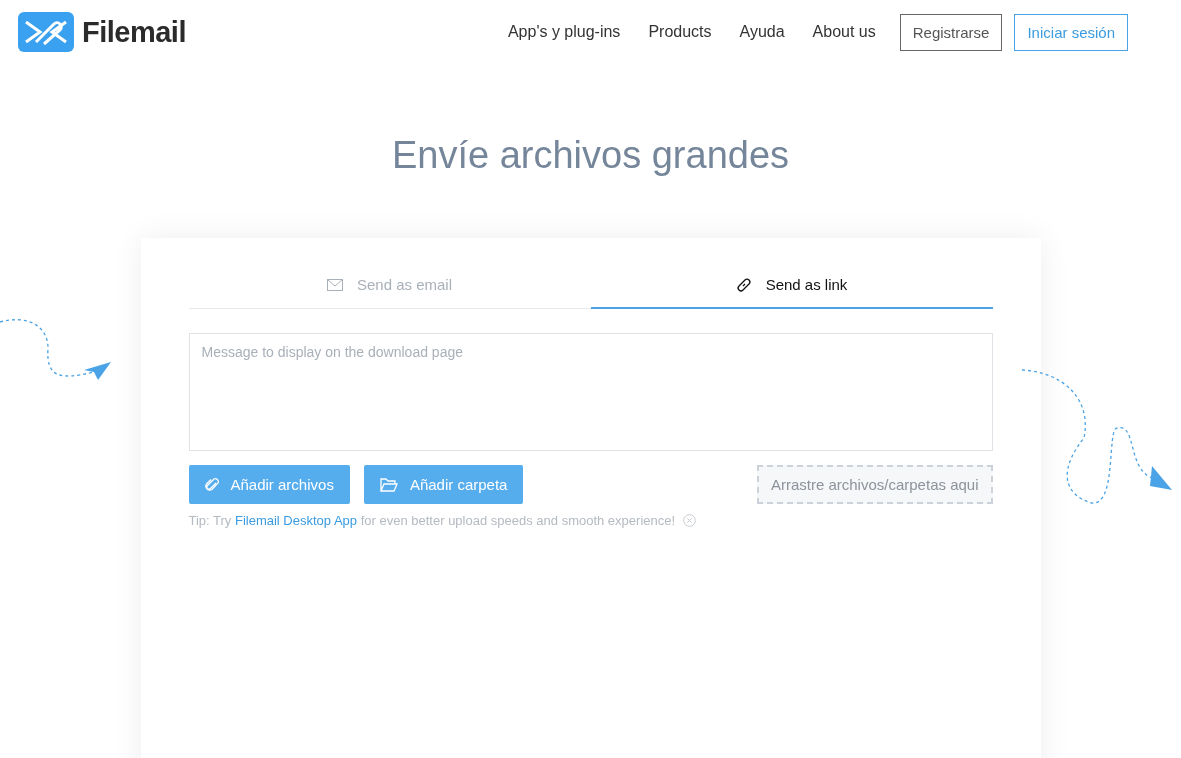  What do you see at coordinates (743, 284) in the screenshot?
I see `link-icon` at bounding box center [743, 284].